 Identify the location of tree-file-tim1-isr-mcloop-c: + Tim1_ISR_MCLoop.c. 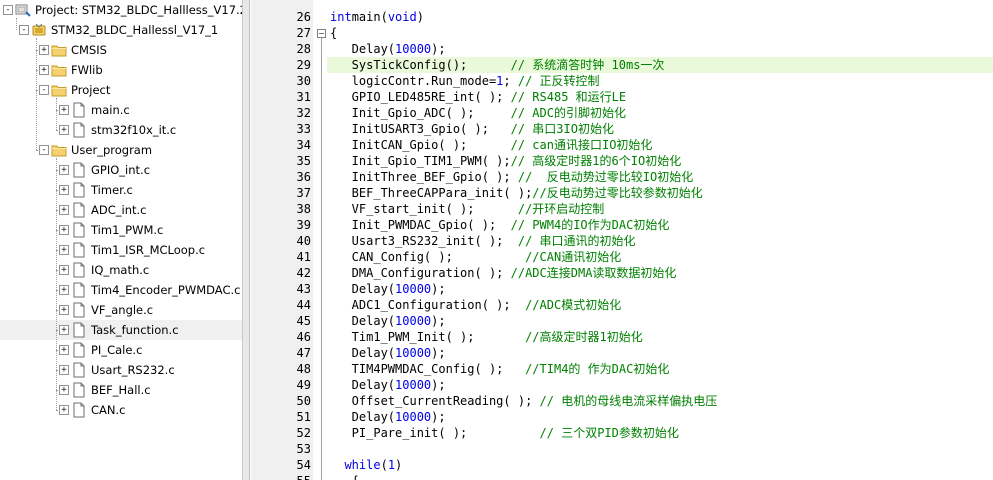
(121, 250).